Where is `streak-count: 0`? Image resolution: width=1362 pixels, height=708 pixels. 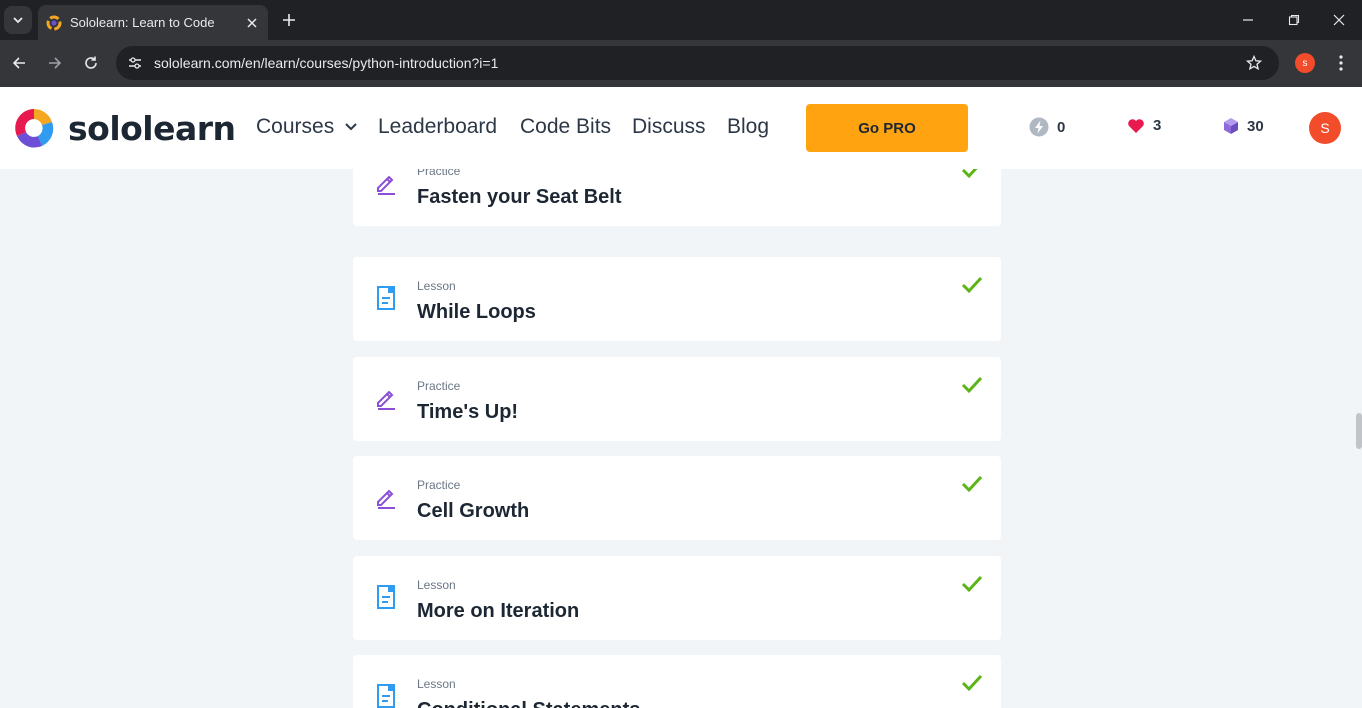
streak-count: 0 is located at coordinates (1061, 127).